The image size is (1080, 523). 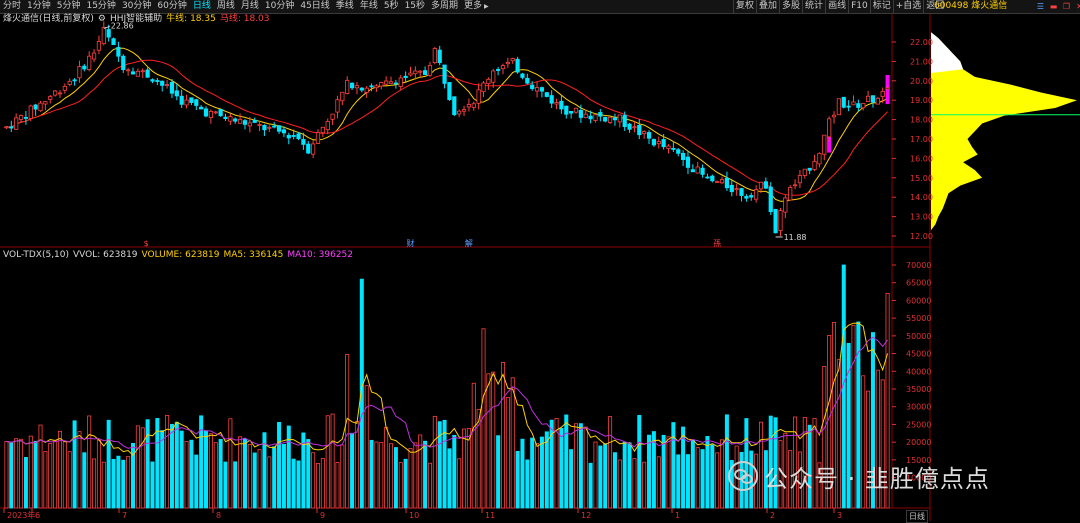 What do you see at coordinates (918, 354) in the screenshot?
I see `volume-scale-label: 45000` at bounding box center [918, 354].